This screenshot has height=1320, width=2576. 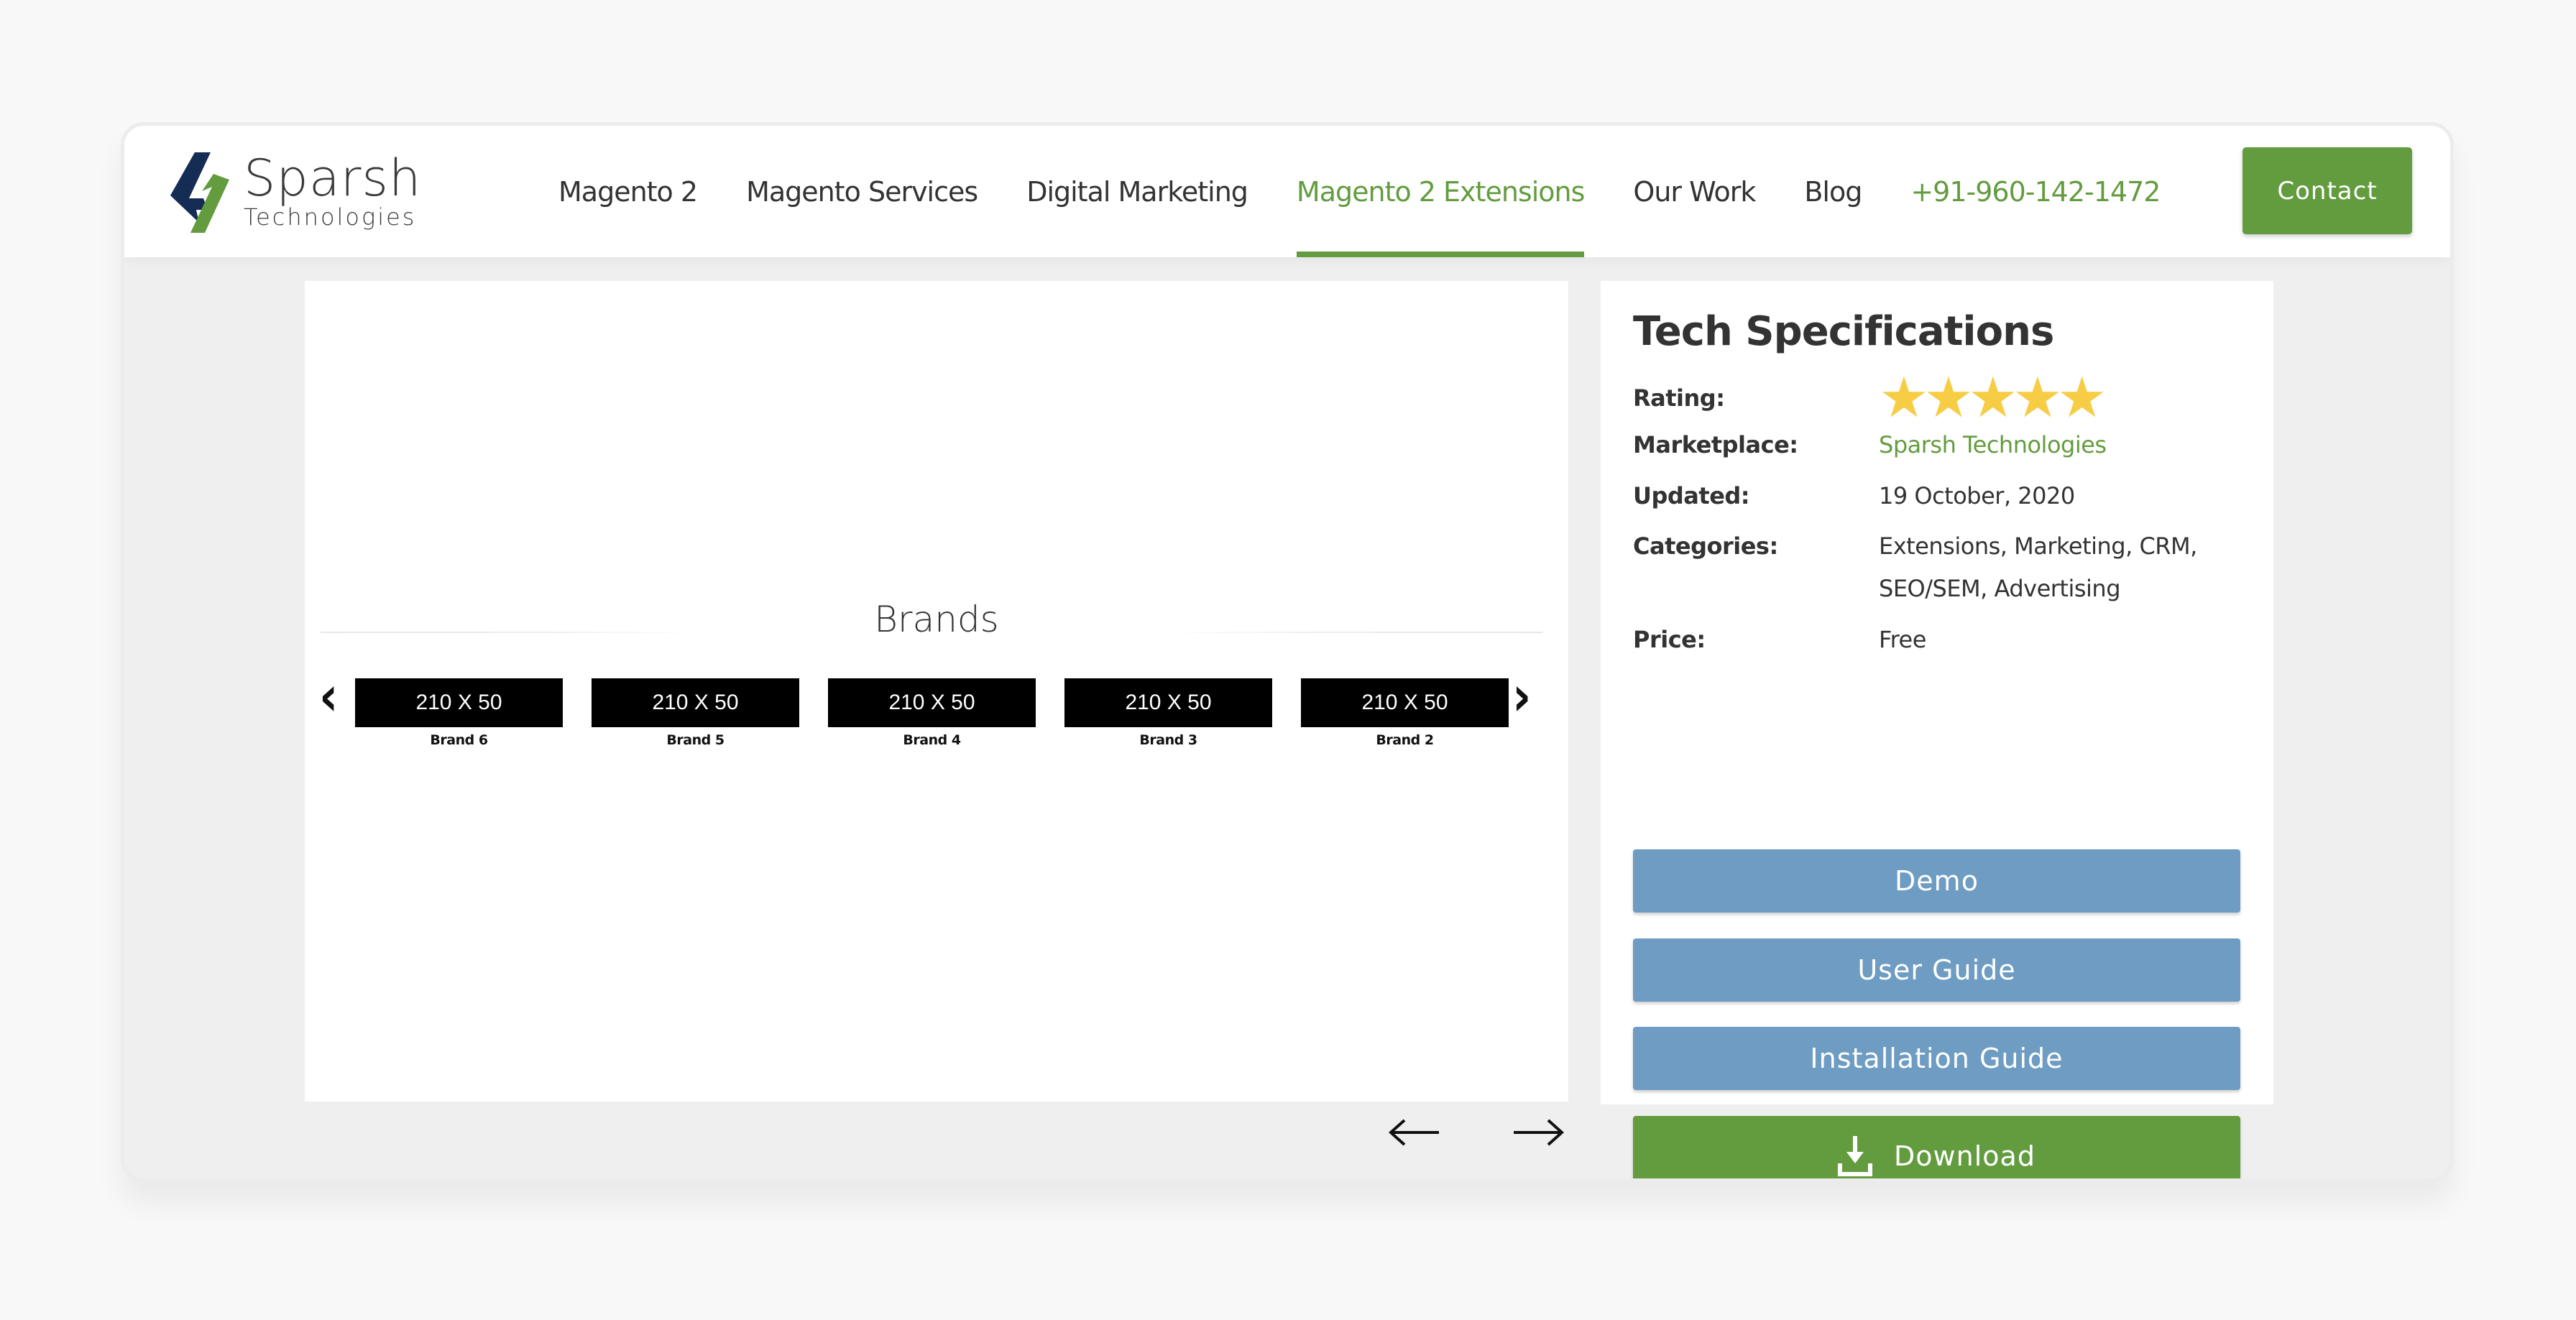 I want to click on spec-row-updated: Updated: 19 October, 2020, so click(x=1928, y=496).